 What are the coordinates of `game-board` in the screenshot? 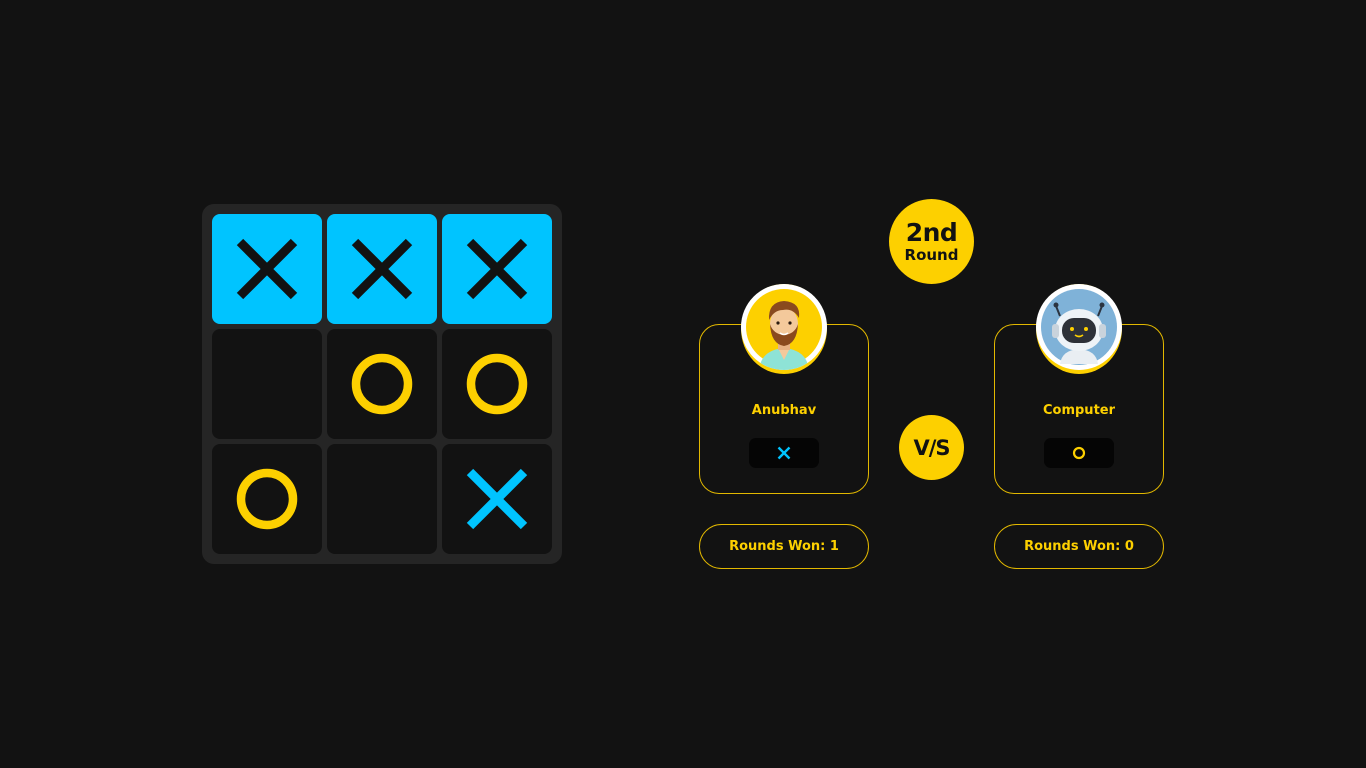 It's located at (382, 384).